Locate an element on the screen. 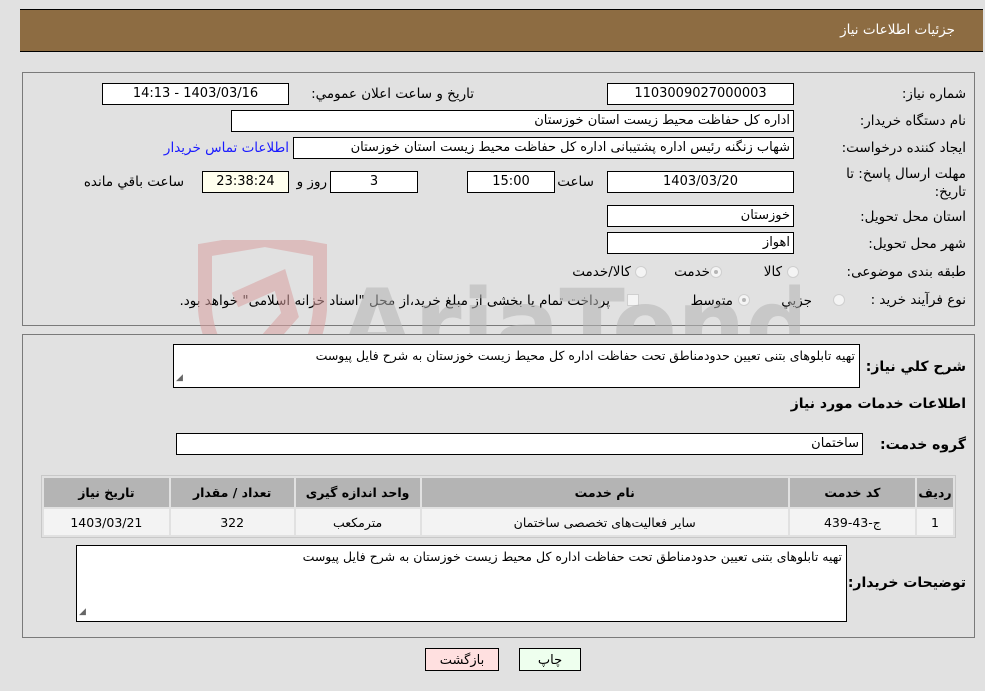  province-label: استان محل تحویل: is located at coordinates (913, 217).